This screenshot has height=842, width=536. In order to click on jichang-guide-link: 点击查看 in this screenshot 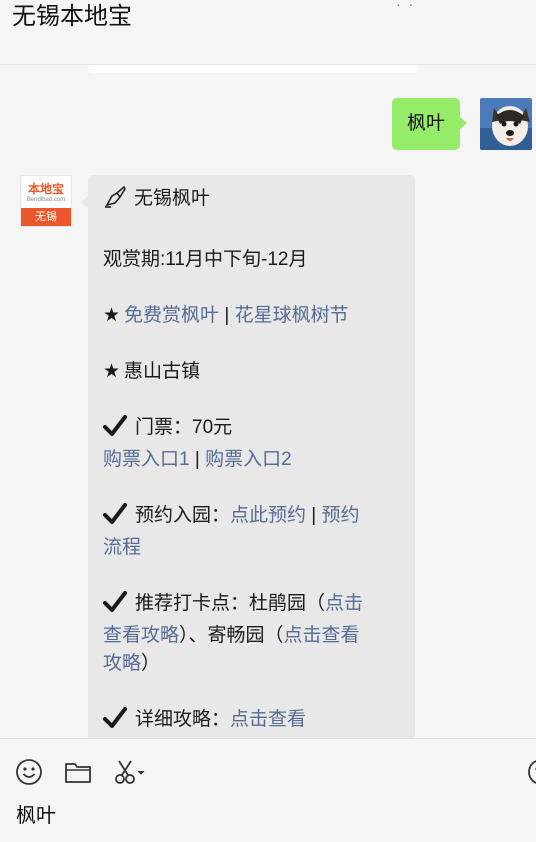, I will do `click(322, 635)`.